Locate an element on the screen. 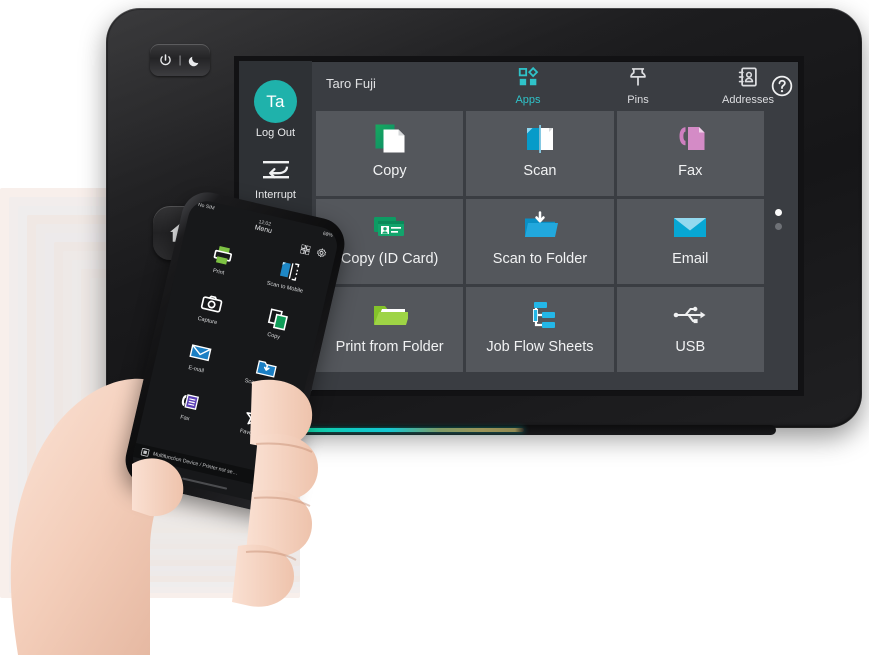 The width and height of the screenshot is (869, 655). tile-row: Copy Scan Fax is located at coordinates (540, 153).